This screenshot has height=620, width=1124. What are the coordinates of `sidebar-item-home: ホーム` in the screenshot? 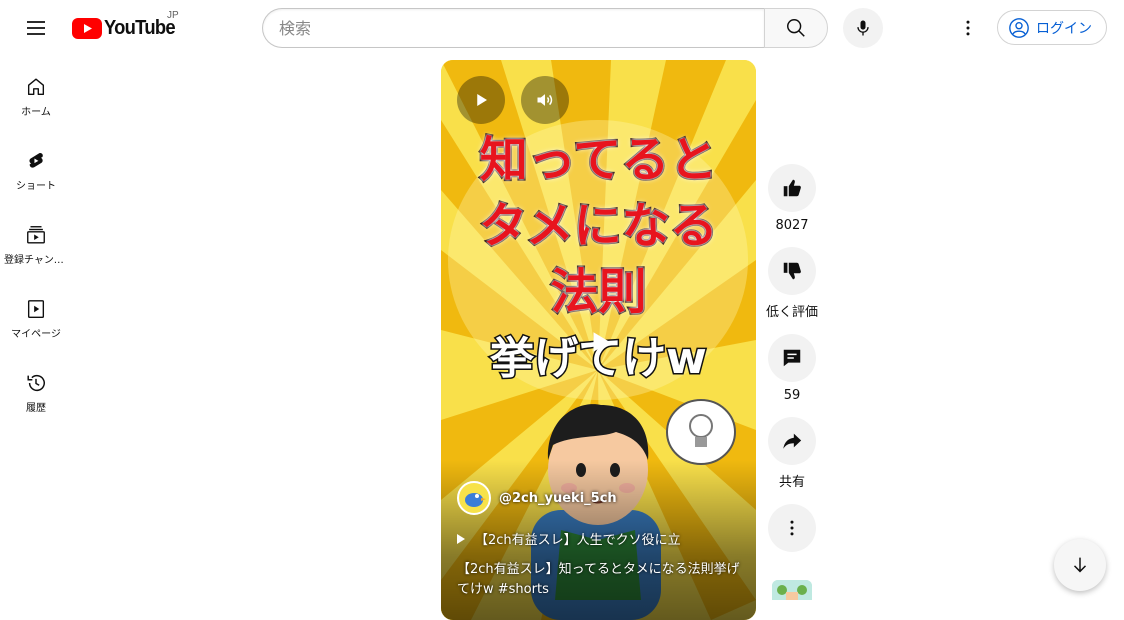 It's located at (36, 93).